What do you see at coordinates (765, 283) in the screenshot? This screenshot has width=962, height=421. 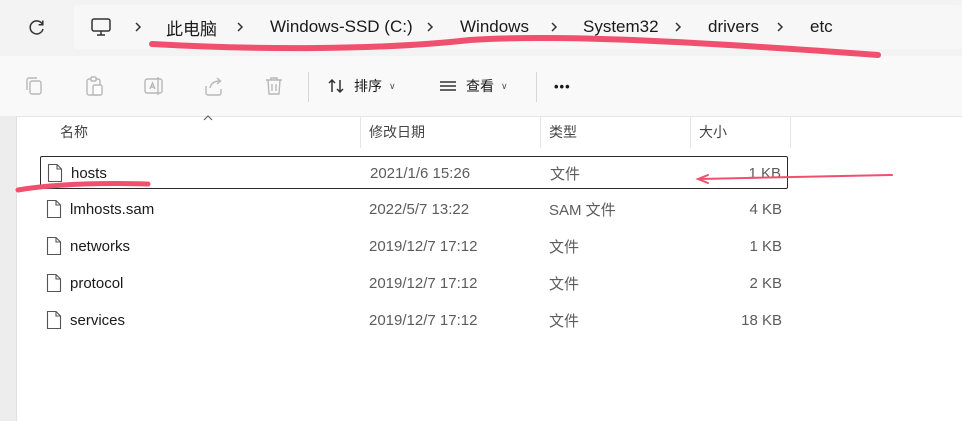 I see `file-size: 2 KB` at bounding box center [765, 283].